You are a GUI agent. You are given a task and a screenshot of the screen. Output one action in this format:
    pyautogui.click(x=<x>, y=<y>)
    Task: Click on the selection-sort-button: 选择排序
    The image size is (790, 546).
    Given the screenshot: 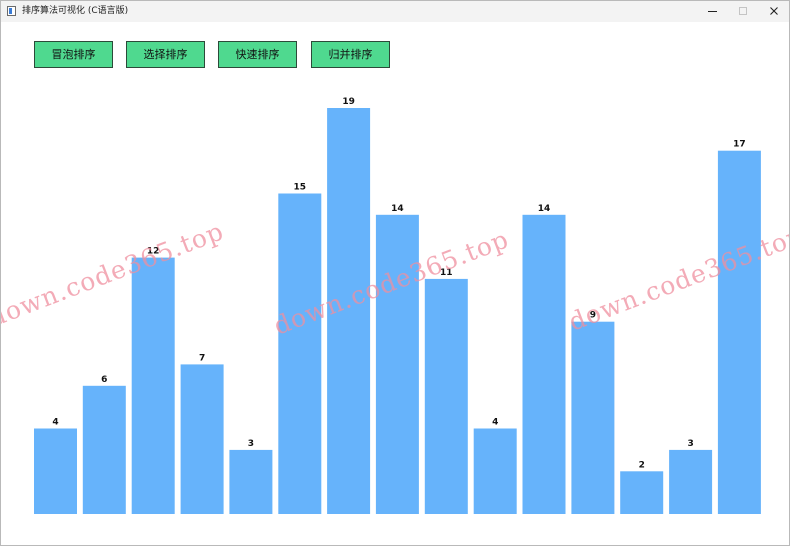 What is the action you would take?
    pyautogui.click(x=165, y=54)
    